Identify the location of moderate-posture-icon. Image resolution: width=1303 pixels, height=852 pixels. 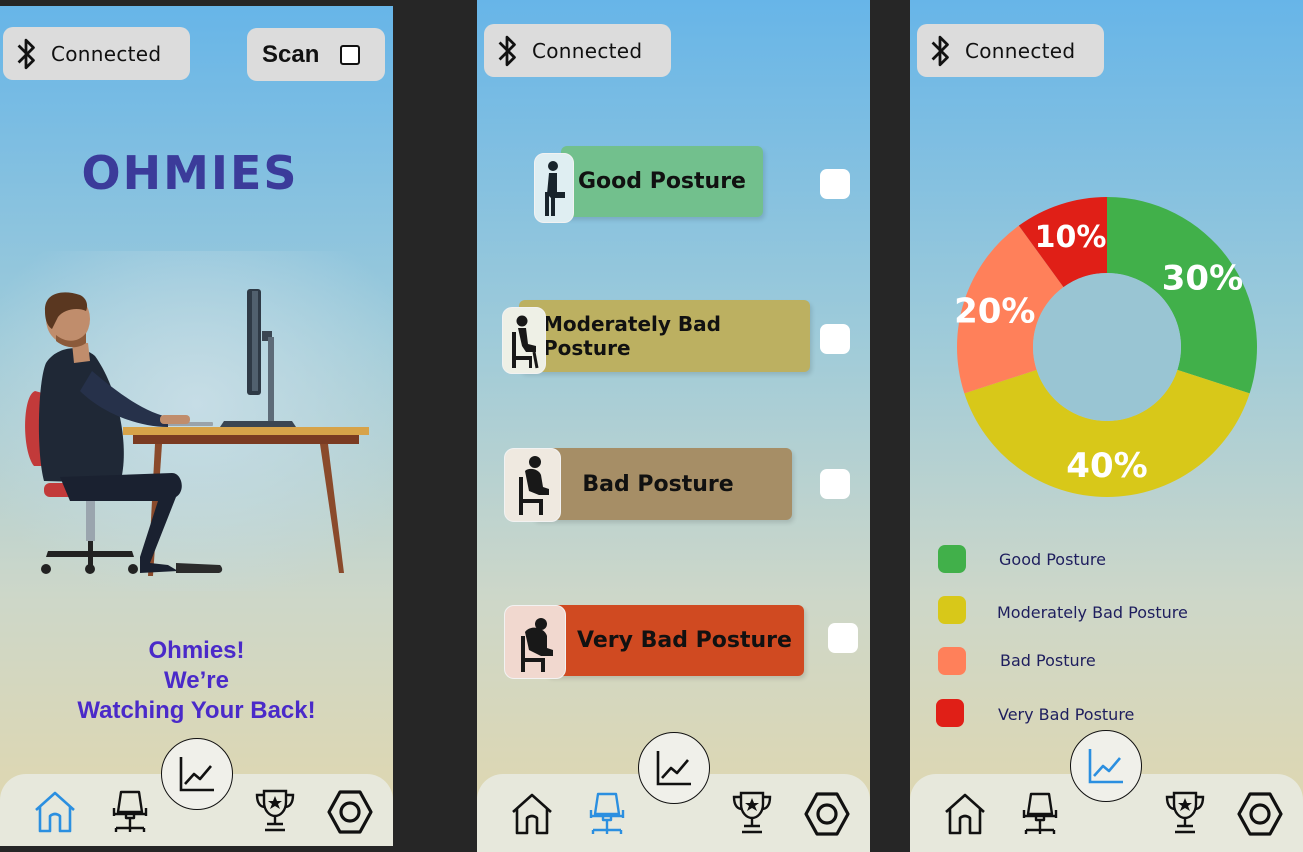
(524, 340).